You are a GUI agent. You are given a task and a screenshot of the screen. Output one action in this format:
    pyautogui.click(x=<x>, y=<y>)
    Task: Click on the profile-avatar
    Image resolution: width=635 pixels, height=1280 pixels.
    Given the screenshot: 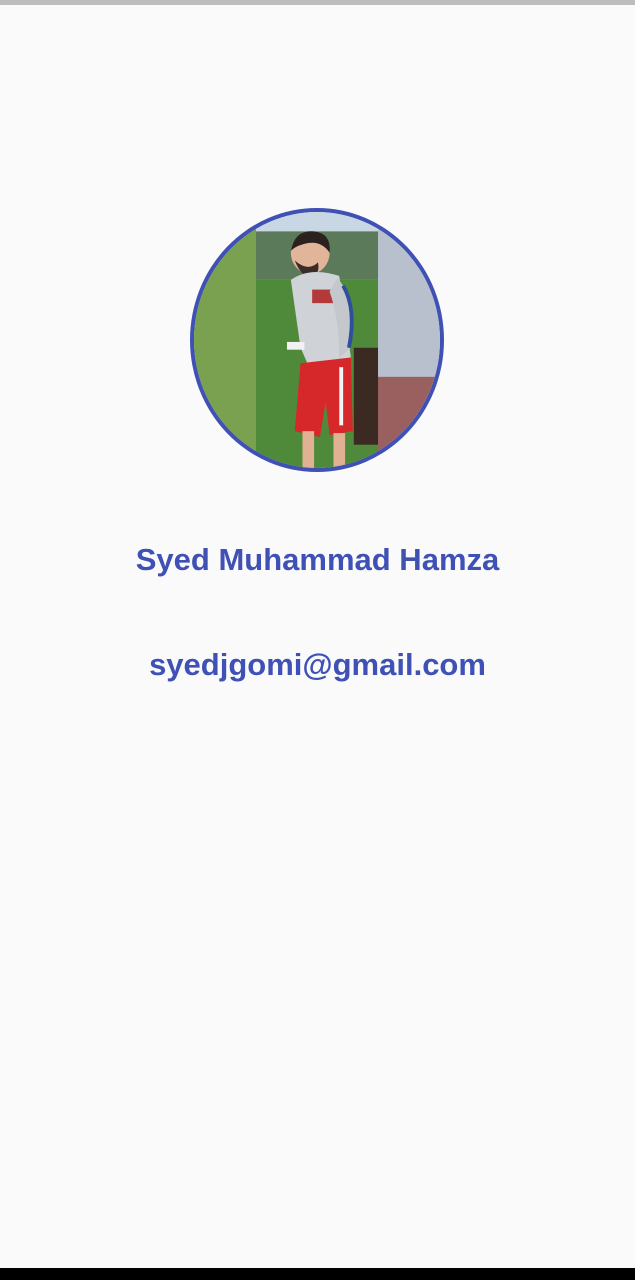 What is the action you would take?
    pyautogui.click(x=317, y=340)
    